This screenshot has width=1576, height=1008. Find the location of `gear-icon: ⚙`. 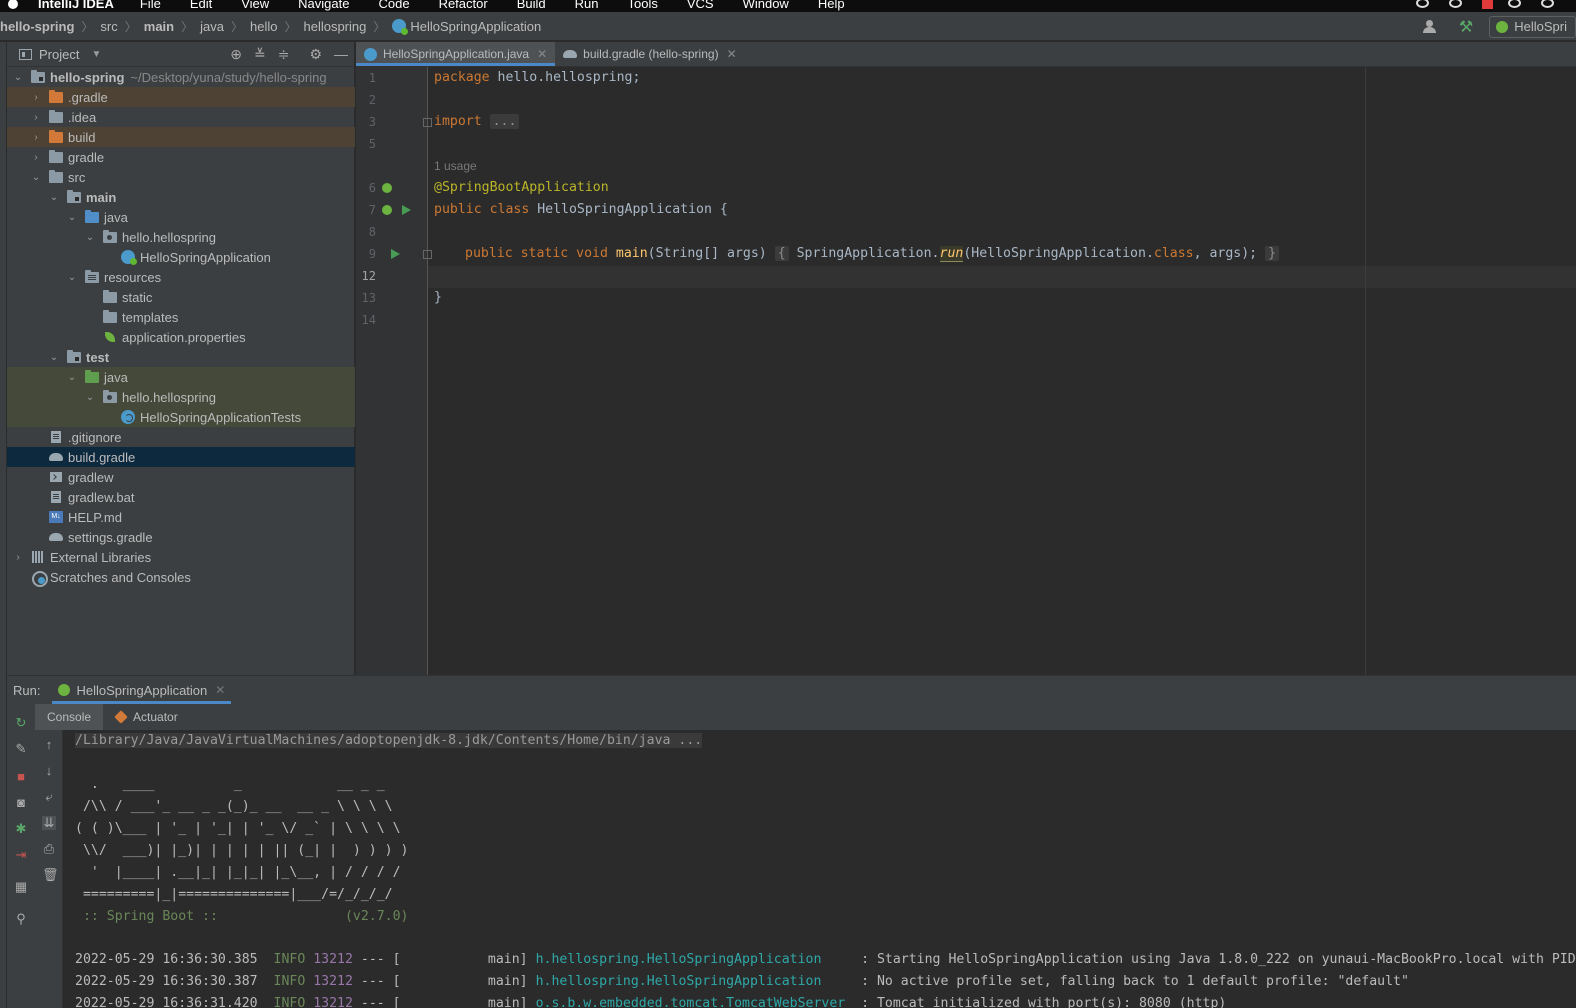

gear-icon: ⚙ is located at coordinates (315, 54).